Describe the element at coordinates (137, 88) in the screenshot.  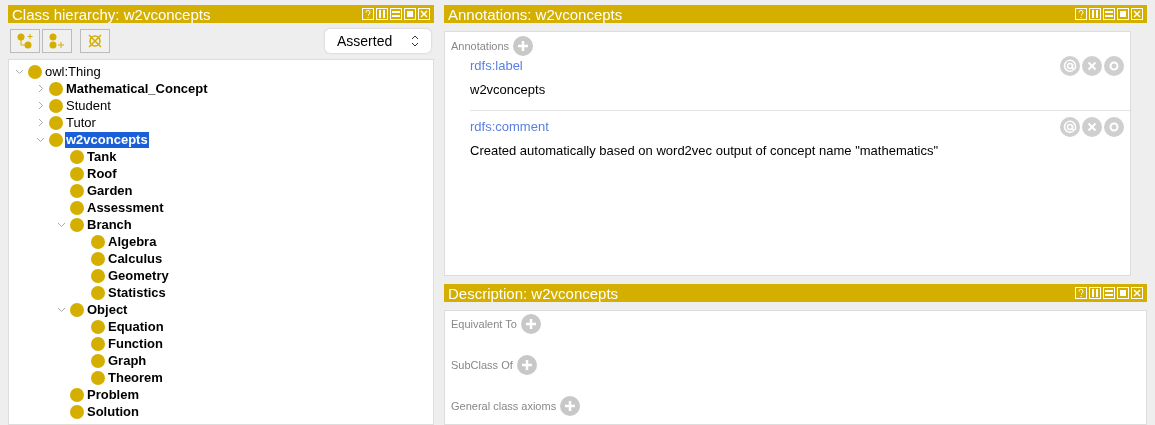
I see `tree-item: Mathematical_Concept` at that location.